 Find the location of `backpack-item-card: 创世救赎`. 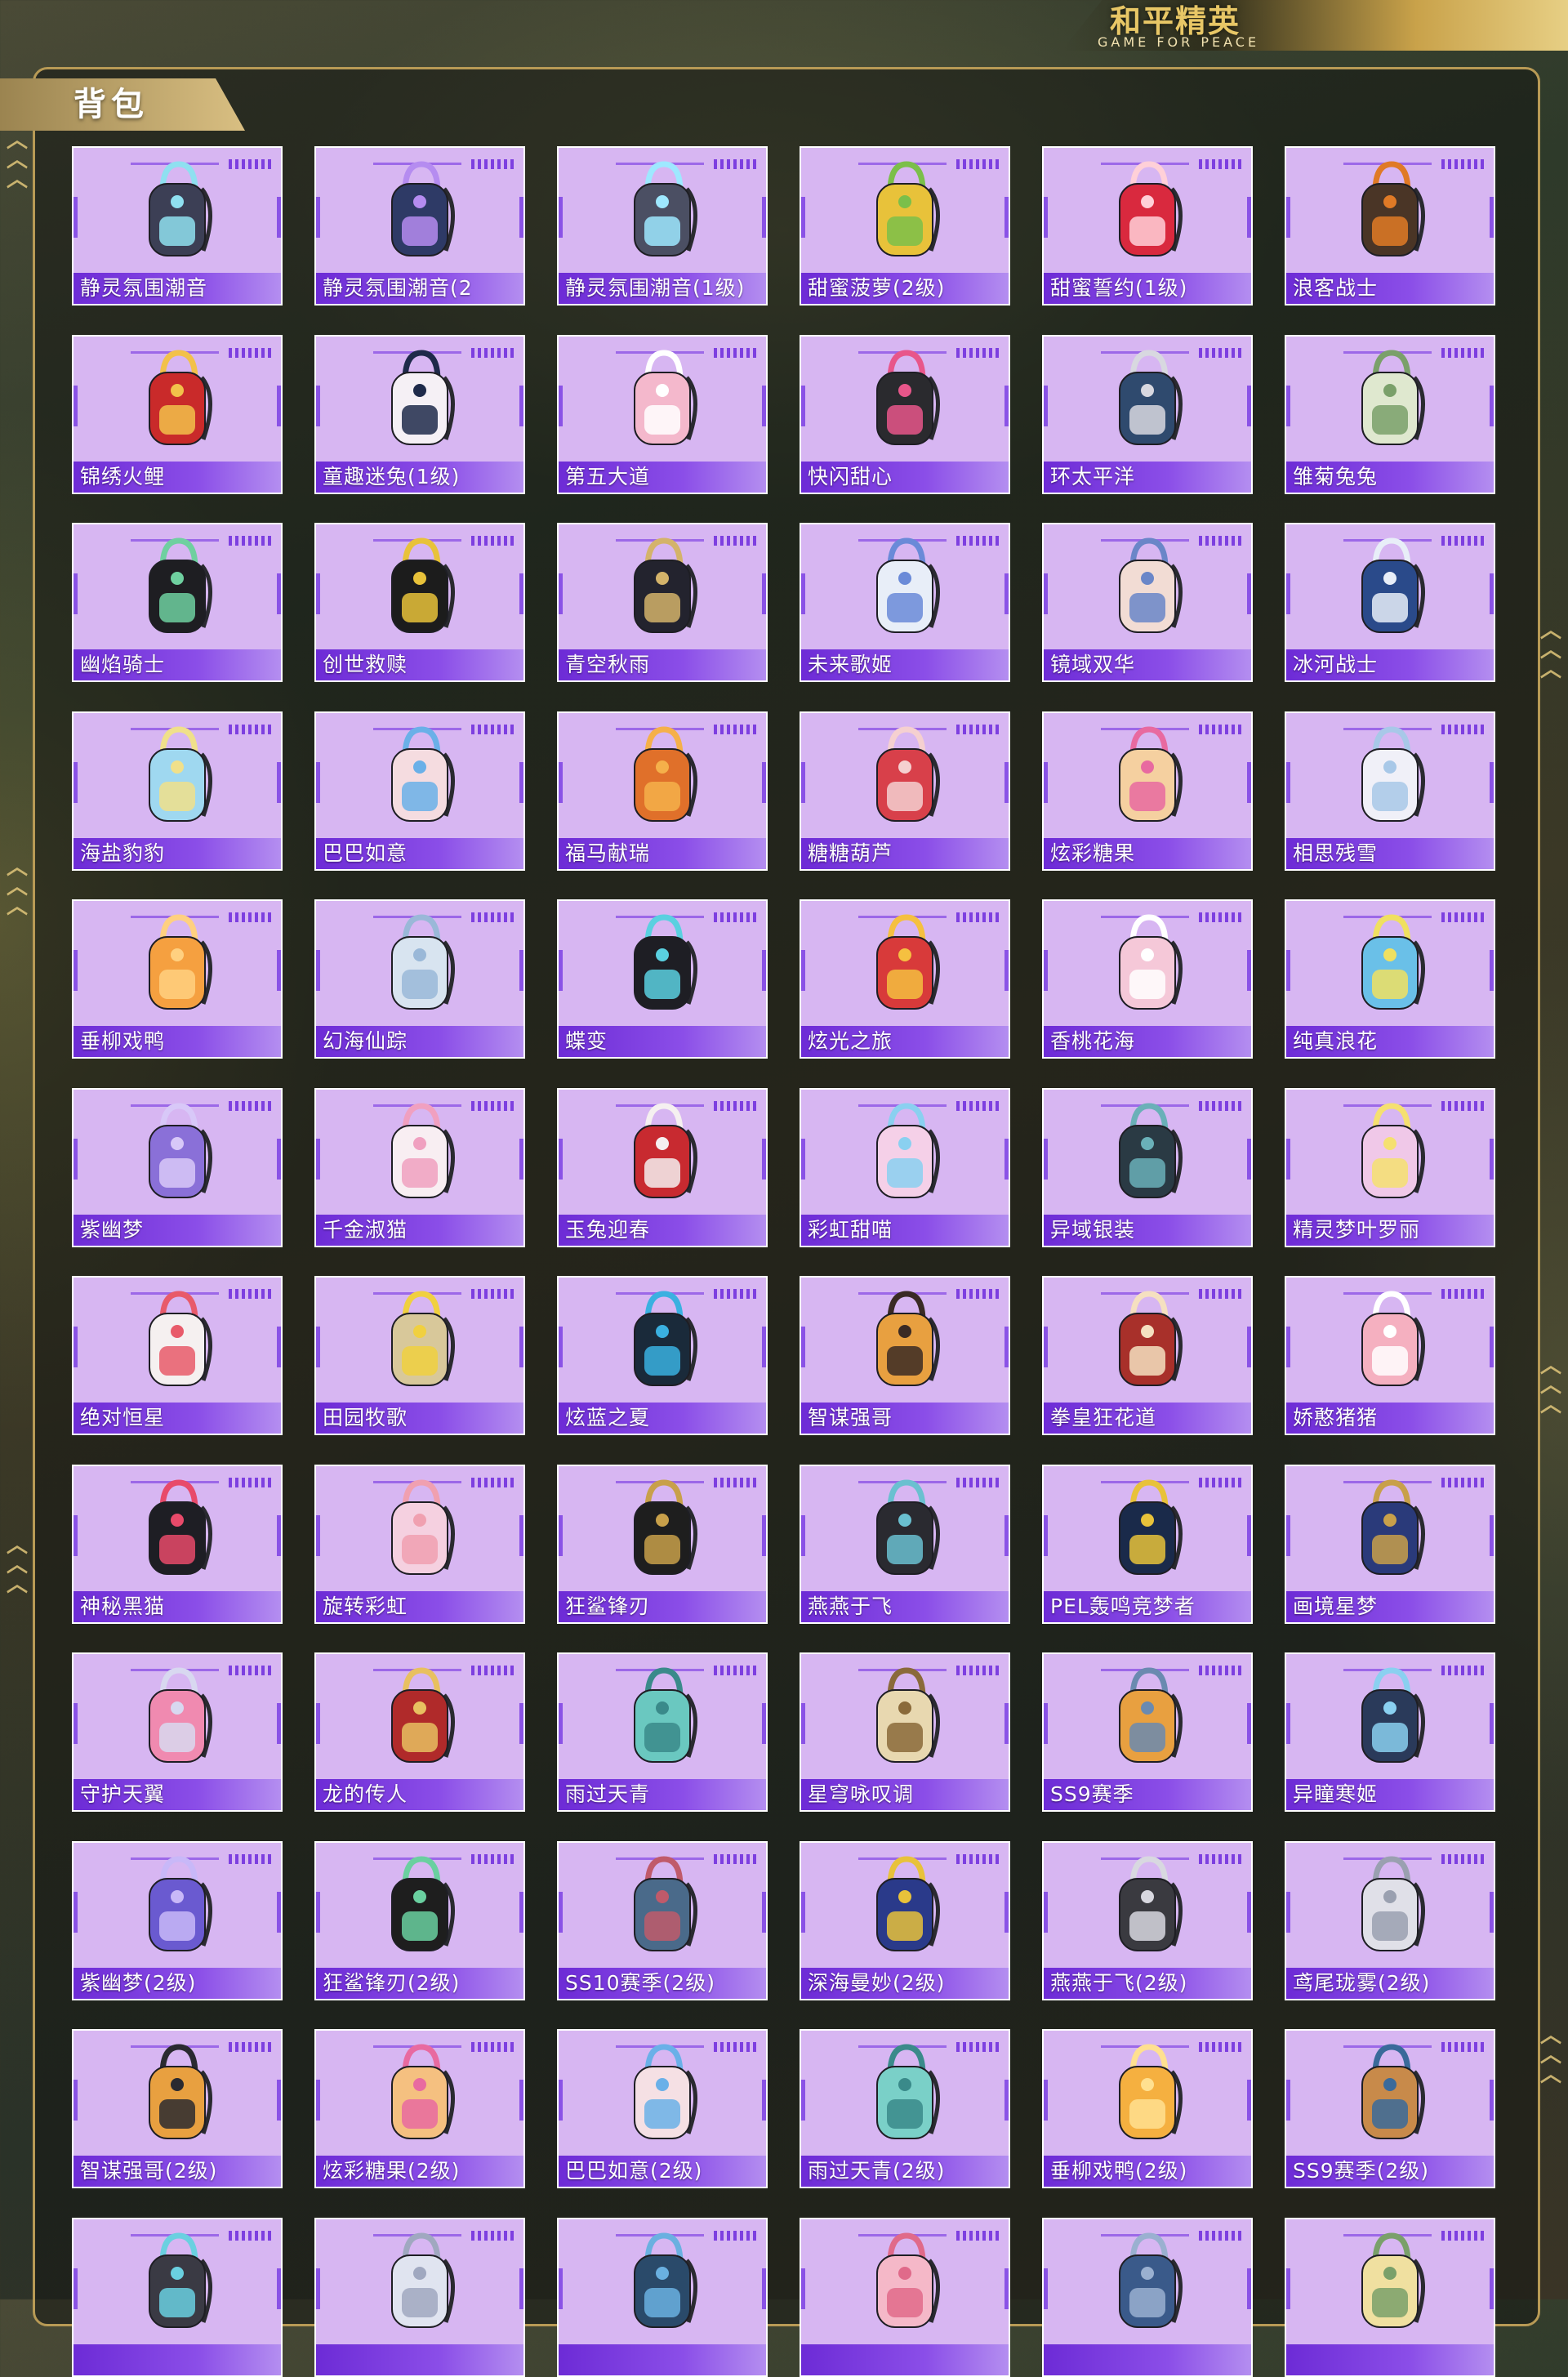

backpack-item-card: 创世救赎 is located at coordinates (419, 602).